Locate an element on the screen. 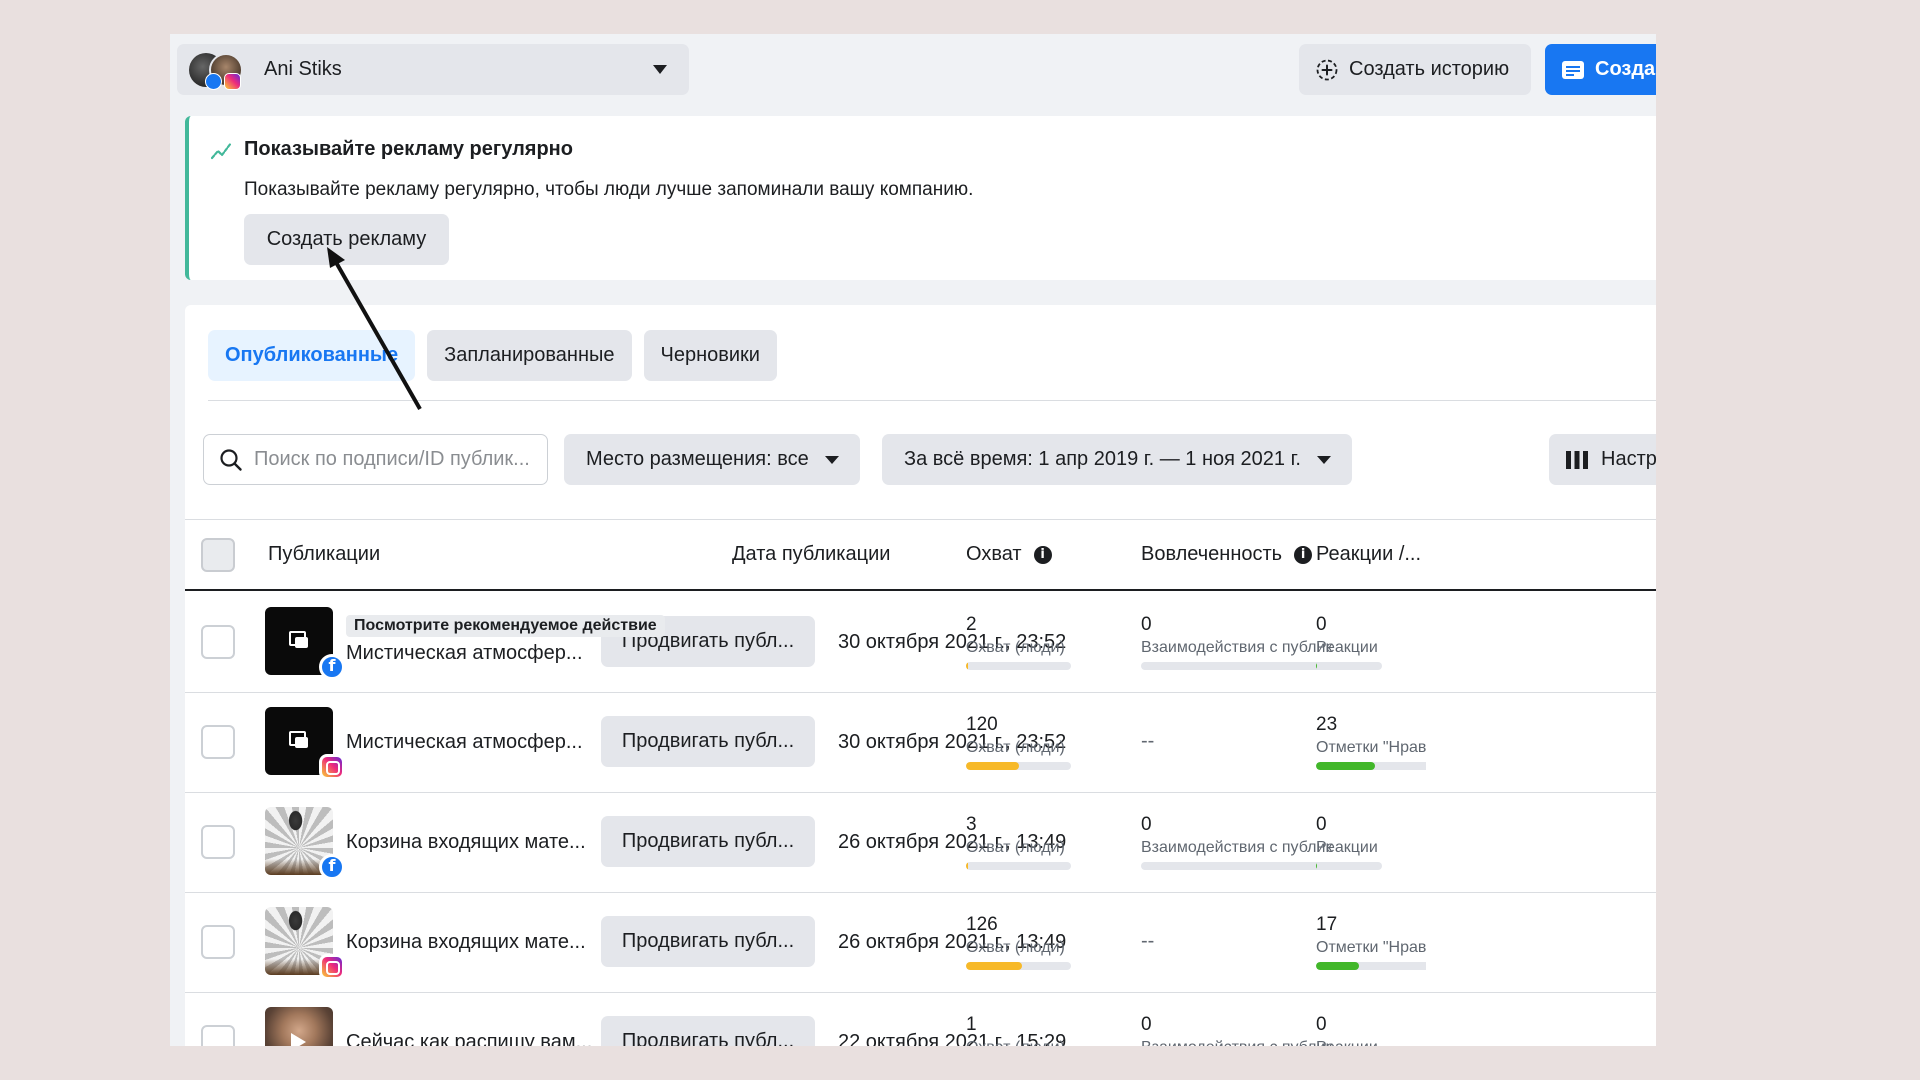  column-header-label: Публикации is located at coordinates (324, 554).